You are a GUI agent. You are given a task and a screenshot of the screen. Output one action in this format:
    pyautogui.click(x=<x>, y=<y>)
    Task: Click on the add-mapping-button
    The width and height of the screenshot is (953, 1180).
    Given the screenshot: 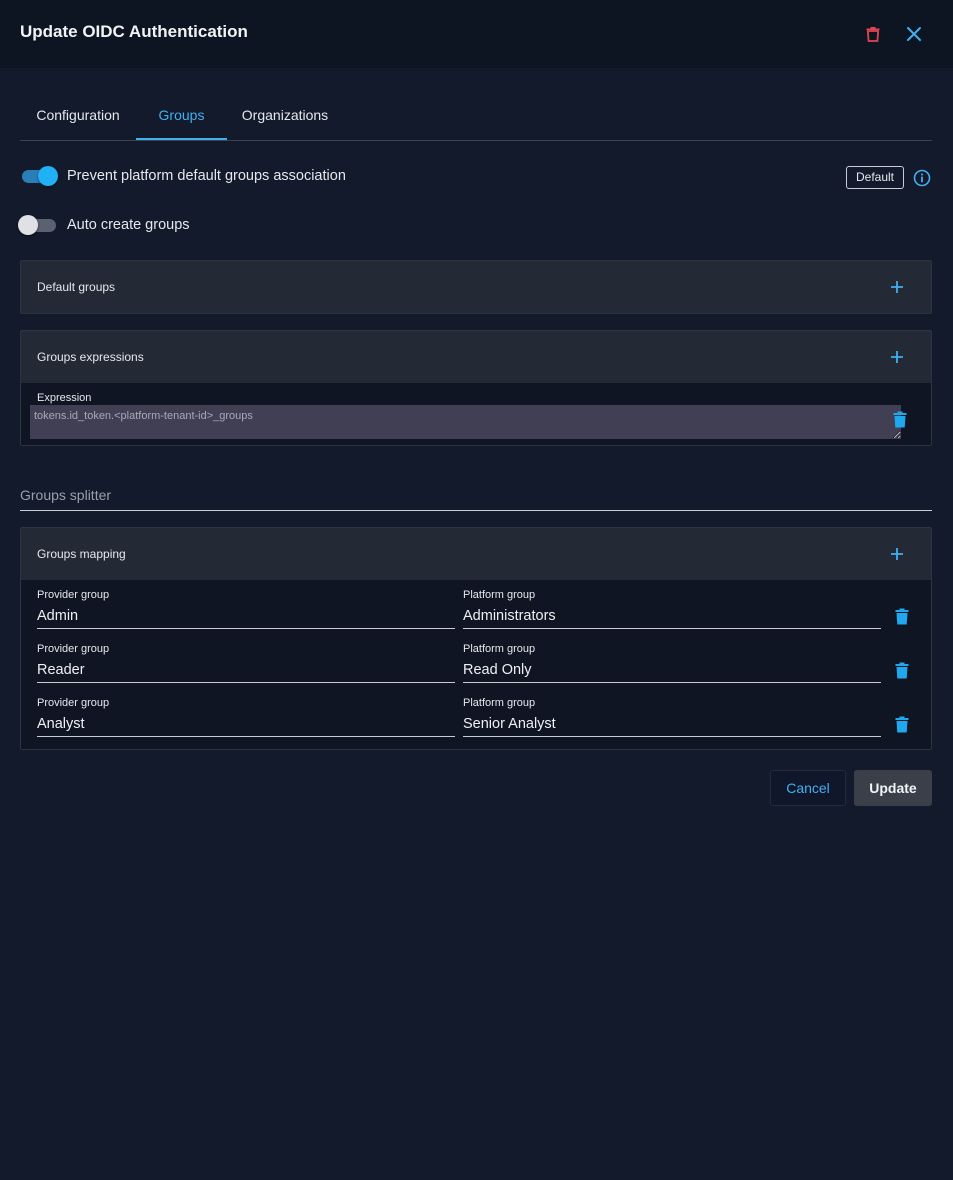 What is the action you would take?
    pyautogui.click(x=897, y=554)
    